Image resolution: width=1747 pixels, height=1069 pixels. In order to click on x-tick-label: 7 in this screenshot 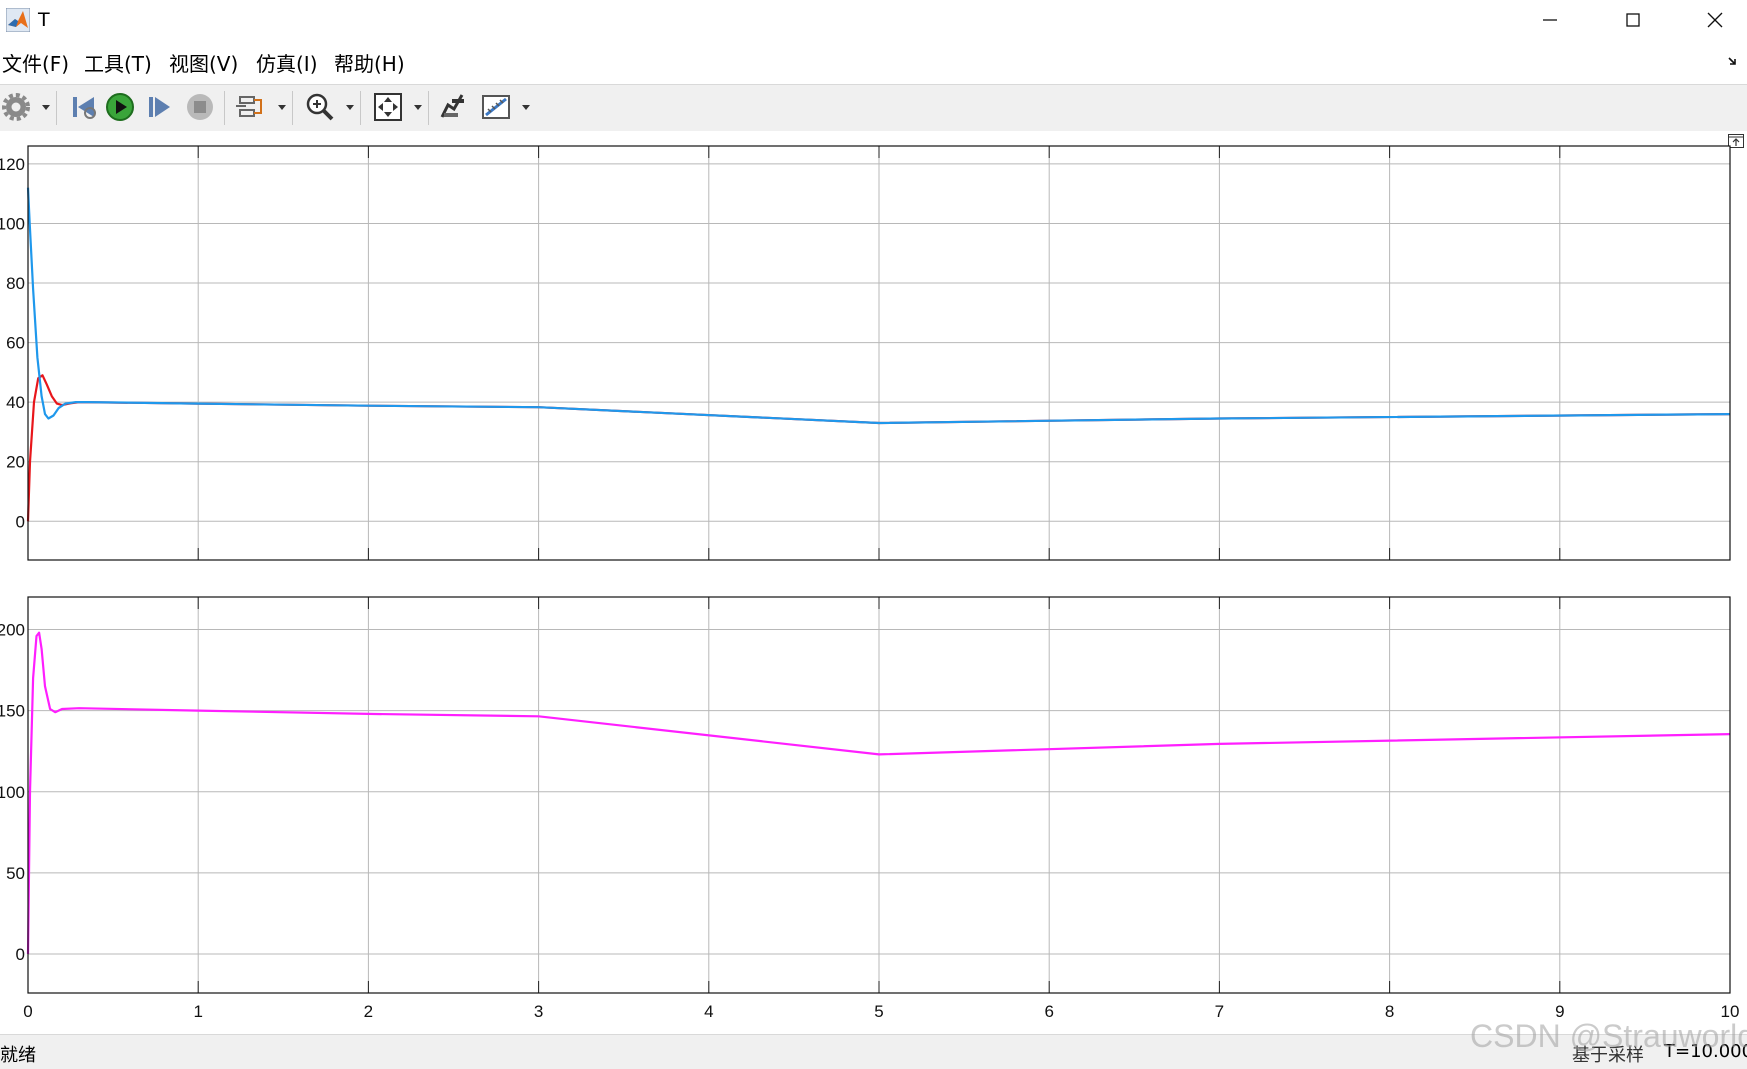, I will do `click(1219, 1011)`.